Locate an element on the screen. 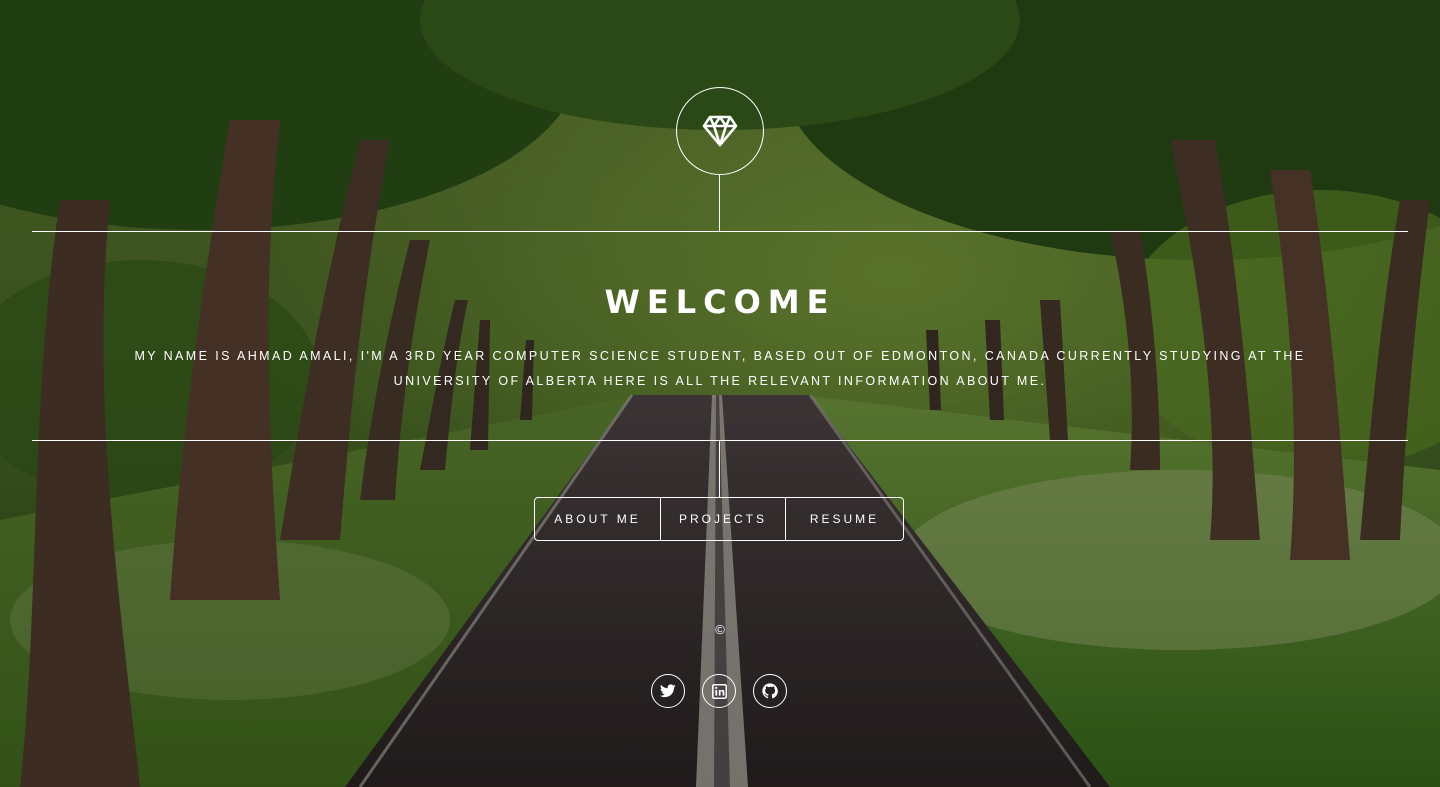  main-nav: ABOUT ME PROJECTS RESUME is located at coordinates (719, 519).